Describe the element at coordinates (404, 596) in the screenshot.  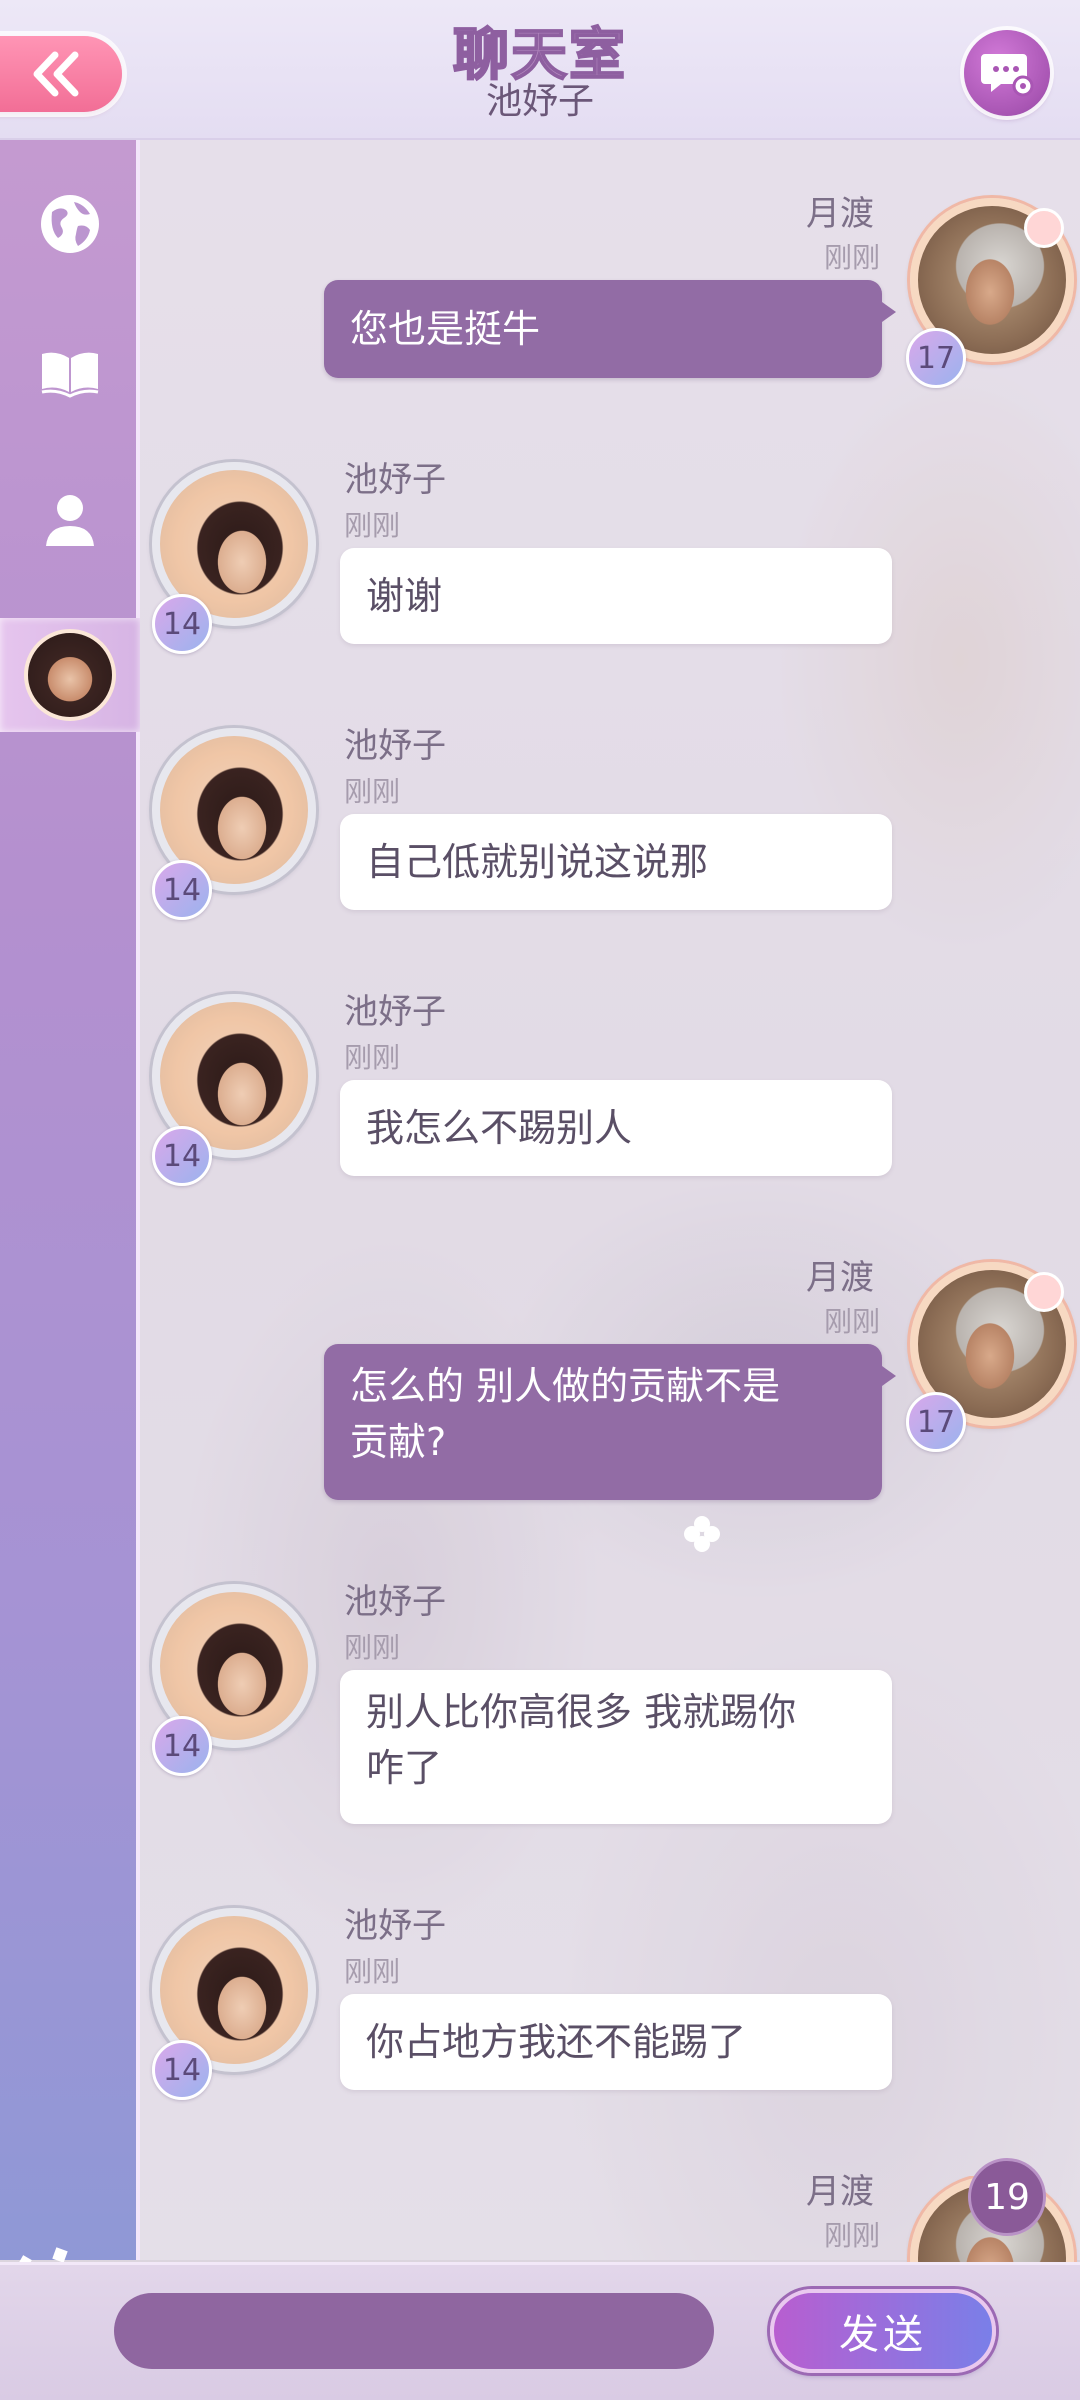
I see `message-text: 谢谢` at that location.